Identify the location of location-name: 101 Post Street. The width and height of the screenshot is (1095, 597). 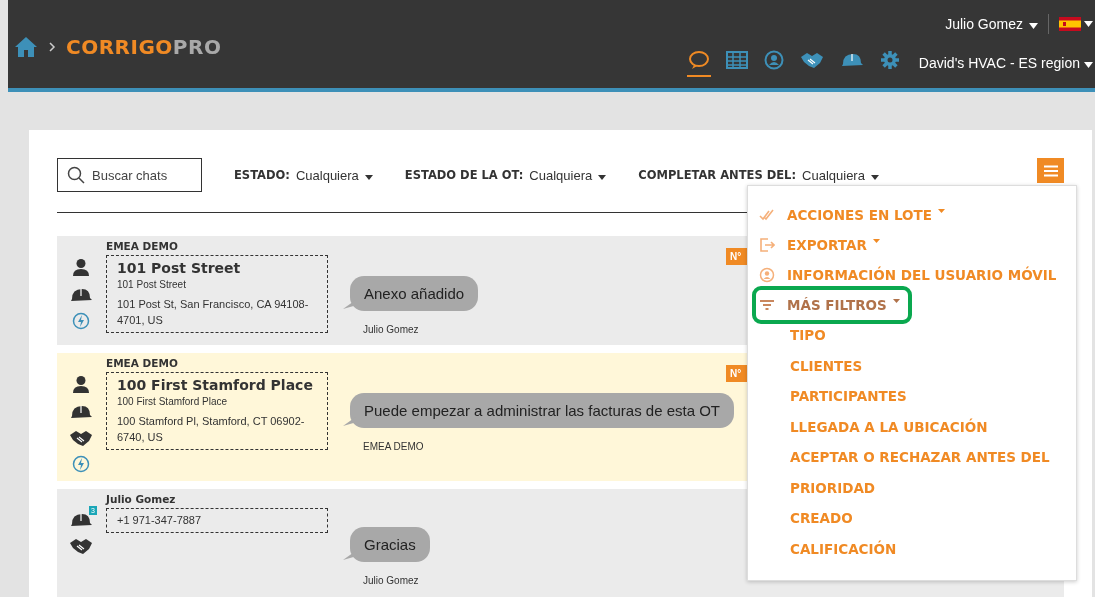
(152, 285).